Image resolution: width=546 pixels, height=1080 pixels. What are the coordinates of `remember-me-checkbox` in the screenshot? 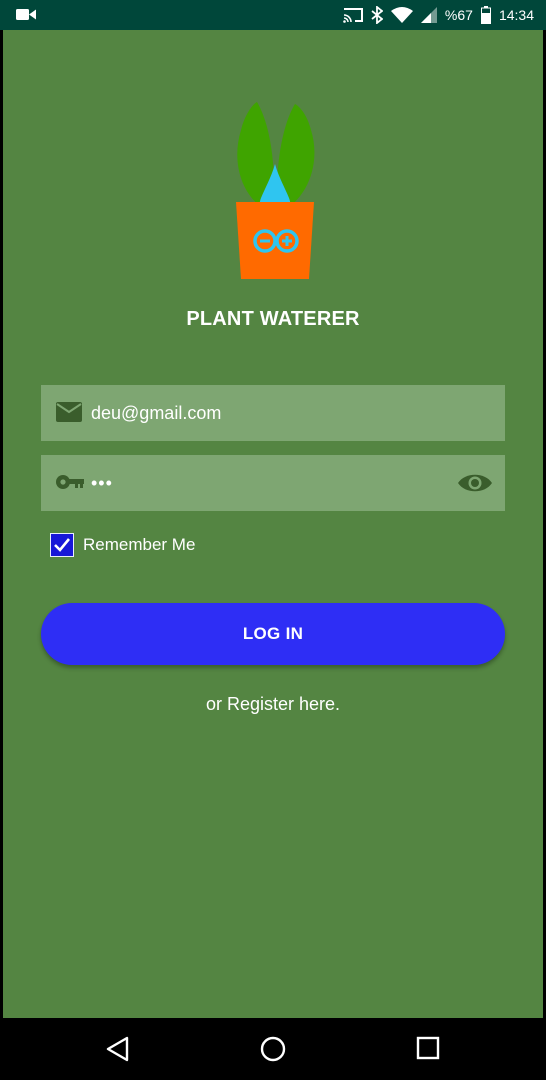 It's located at (62, 545).